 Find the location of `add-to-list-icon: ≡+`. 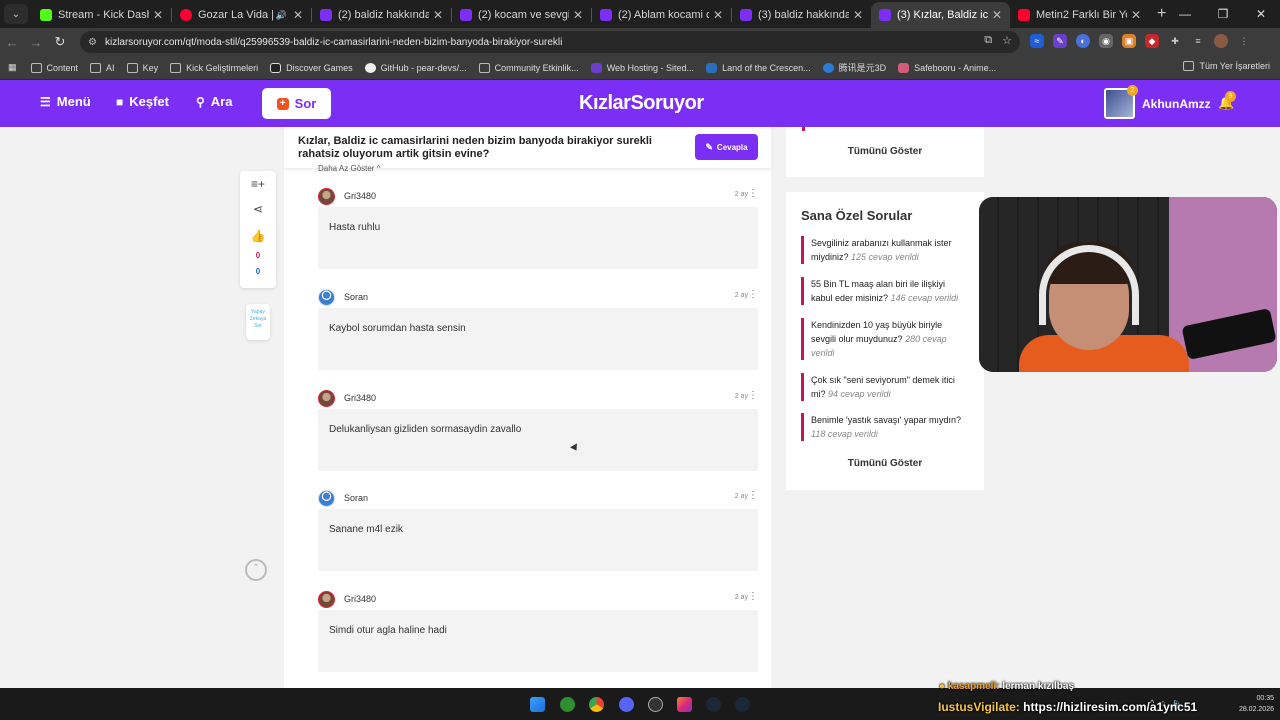

add-to-list-icon: ≡+ is located at coordinates (258, 184).